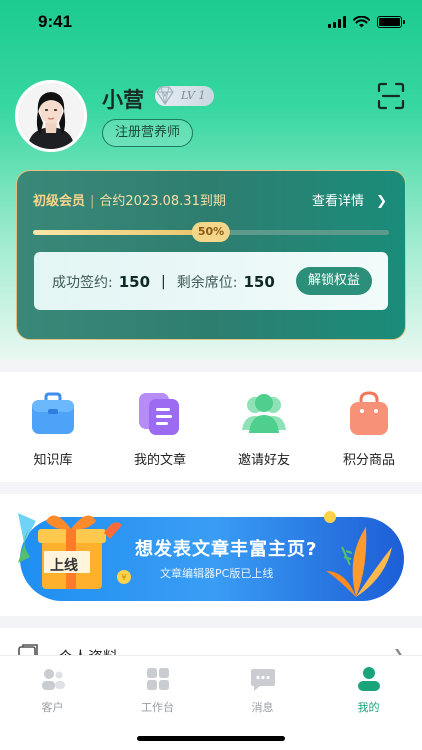 This screenshot has height=750, width=422. Describe the element at coordinates (157, 694) in the screenshot. I see `tab-workbench: 工作台` at that location.